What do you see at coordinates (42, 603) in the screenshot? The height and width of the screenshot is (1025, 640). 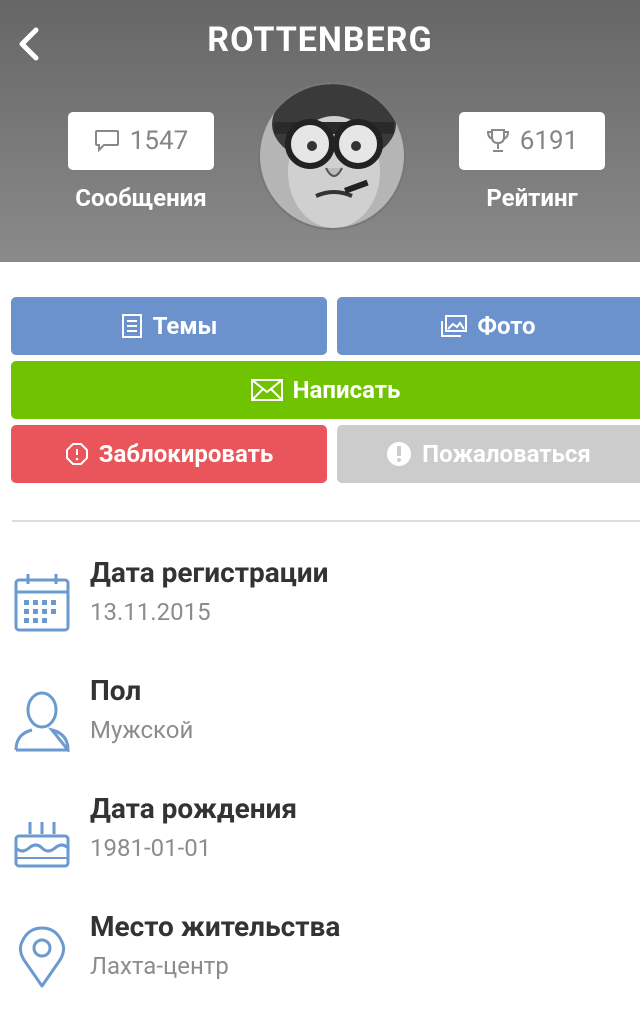 I see `calendar-icon` at bounding box center [42, 603].